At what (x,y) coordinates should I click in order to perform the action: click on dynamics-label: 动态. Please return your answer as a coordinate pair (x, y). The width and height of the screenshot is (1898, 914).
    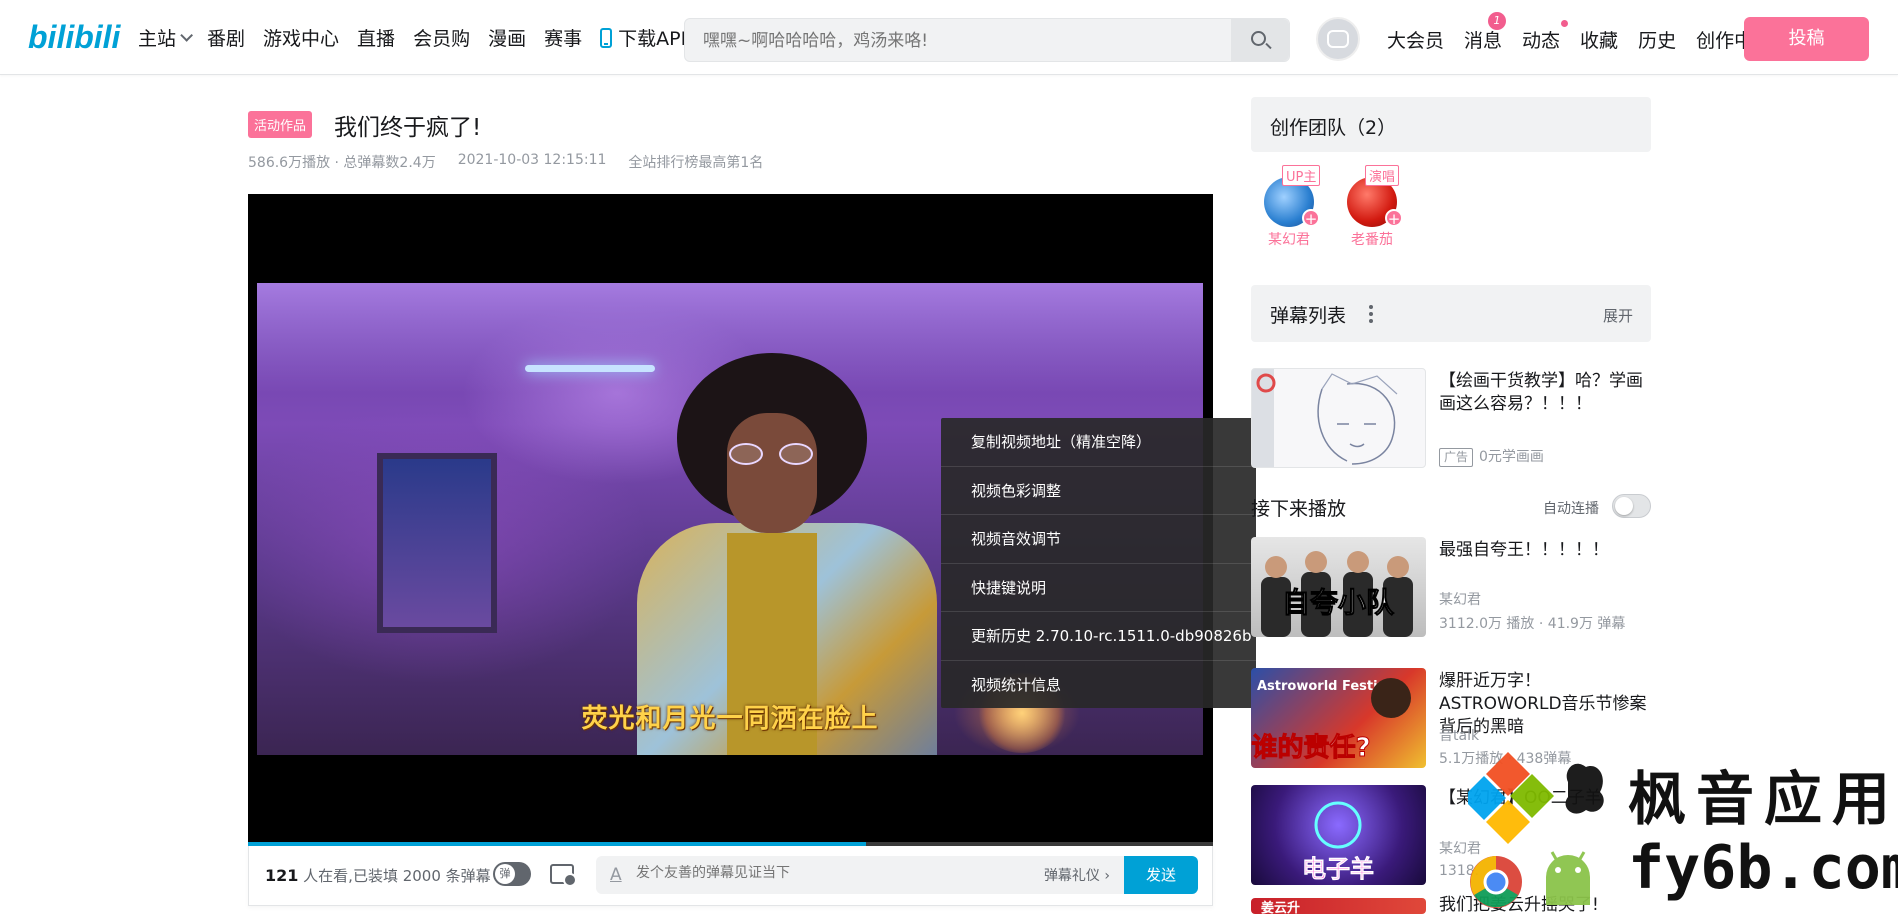
    Looking at the image, I should click on (1541, 41).